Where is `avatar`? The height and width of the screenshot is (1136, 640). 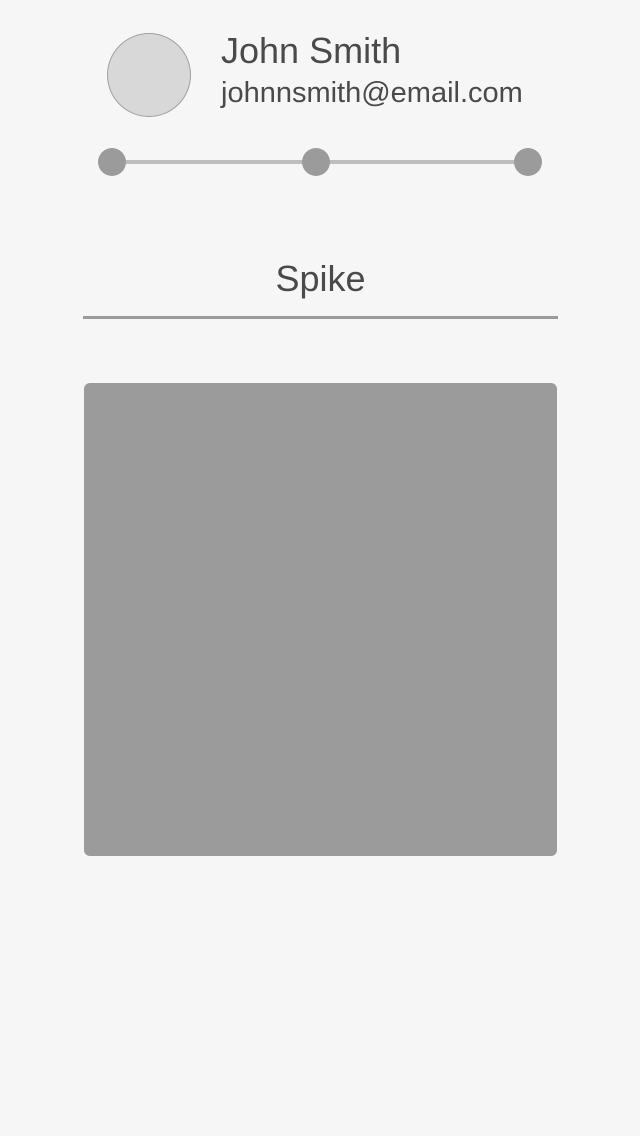 avatar is located at coordinates (149, 75).